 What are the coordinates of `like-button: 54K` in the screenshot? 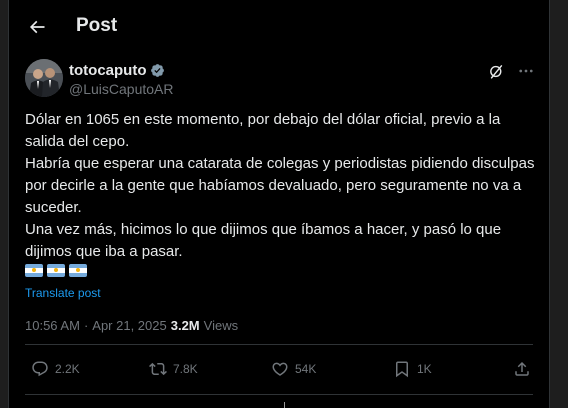 It's located at (293, 369).